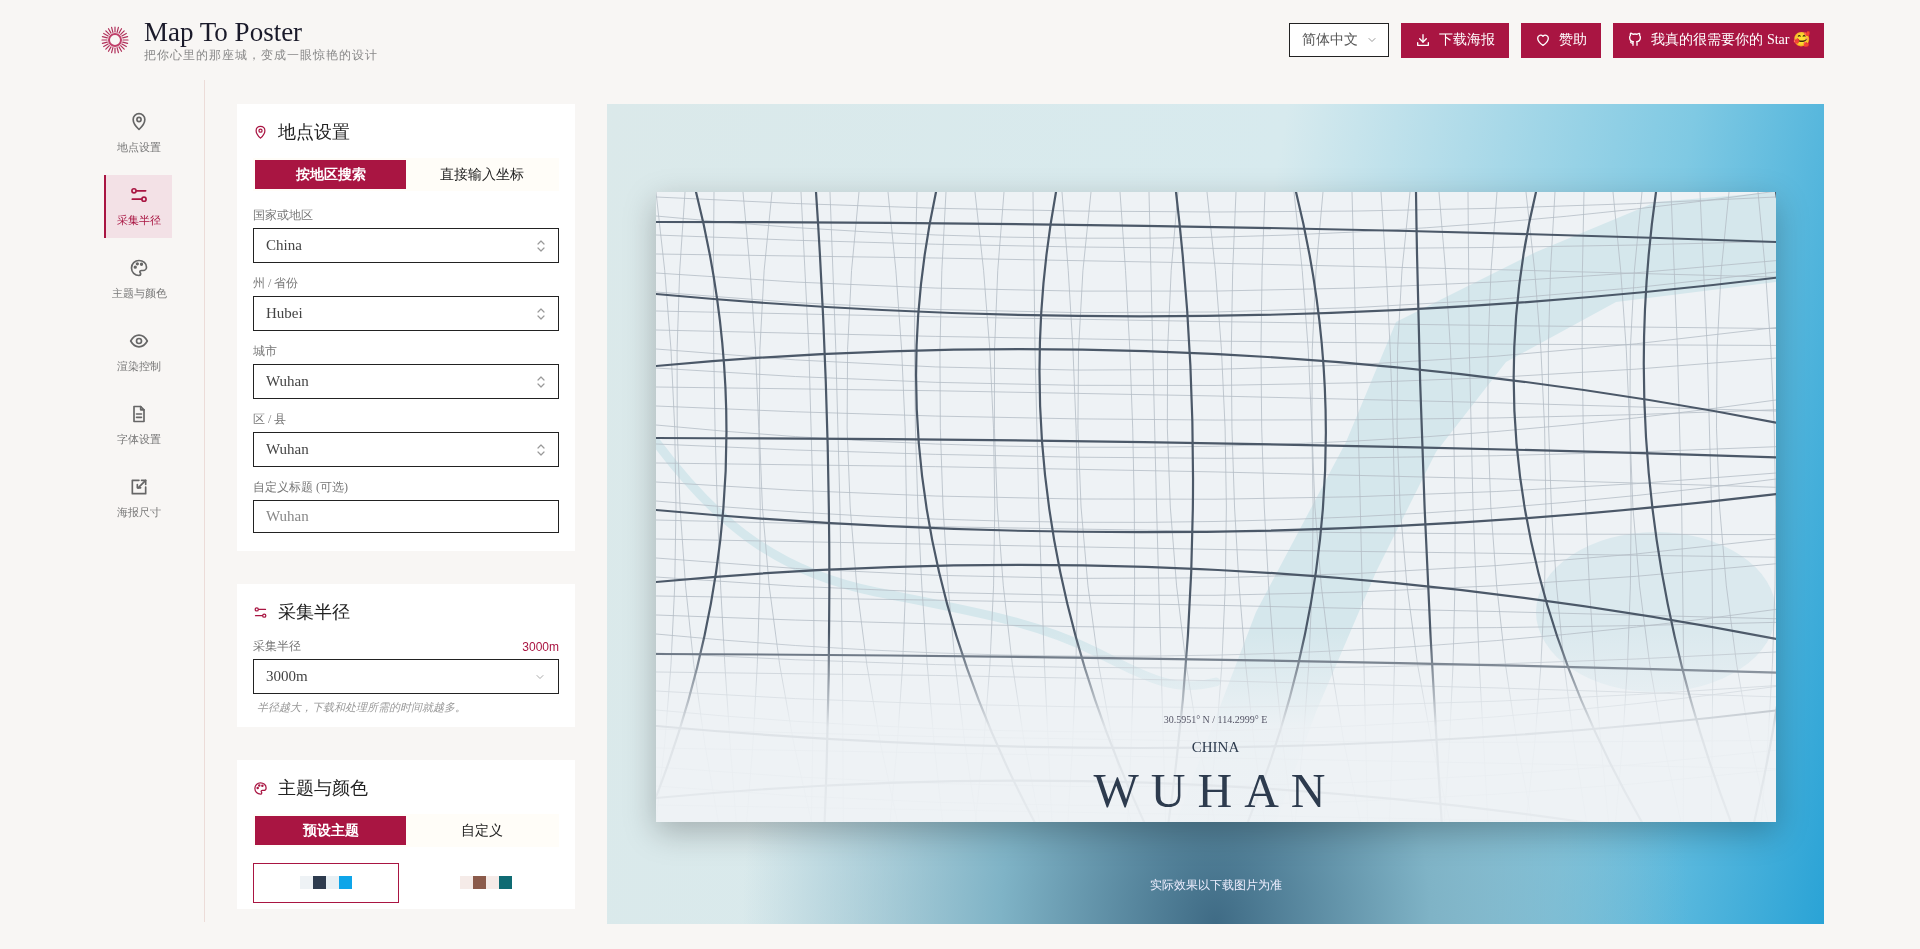 This screenshot has width=1920, height=949. What do you see at coordinates (1339, 40) in the screenshot?
I see `language-select: 简体中文` at bounding box center [1339, 40].